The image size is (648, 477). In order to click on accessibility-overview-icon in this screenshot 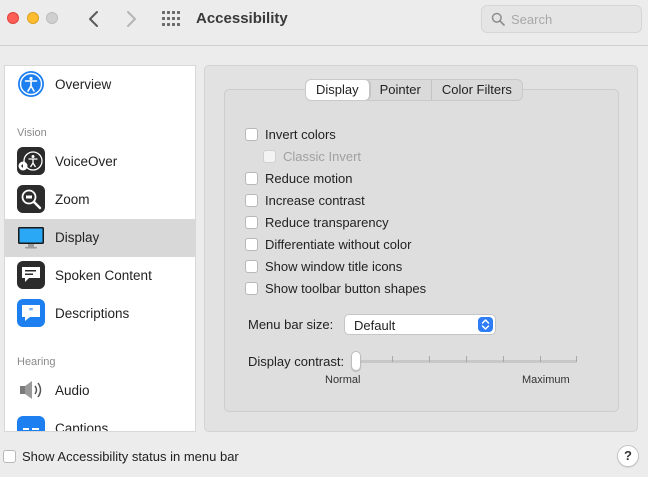, I will do `click(31, 84)`.